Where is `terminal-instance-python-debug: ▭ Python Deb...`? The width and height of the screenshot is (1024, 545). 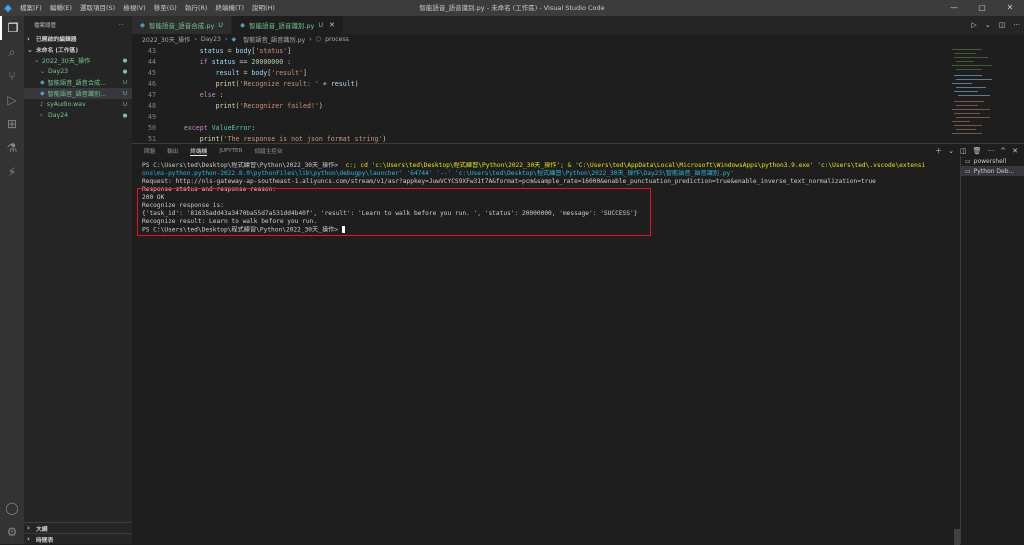 terminal-instance-python-debug: ▭ Python Deb... is located at coordinates (992, 171).